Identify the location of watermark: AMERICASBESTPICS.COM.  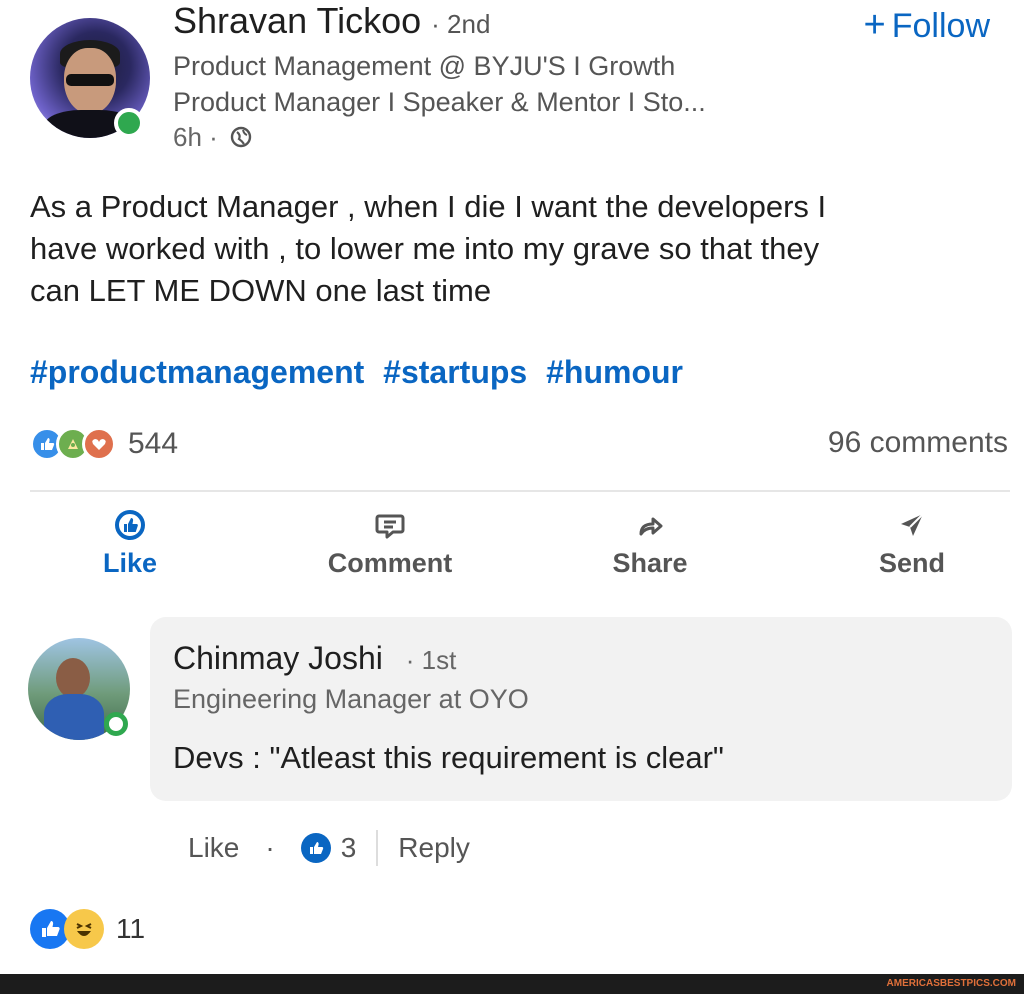
(951, 983).